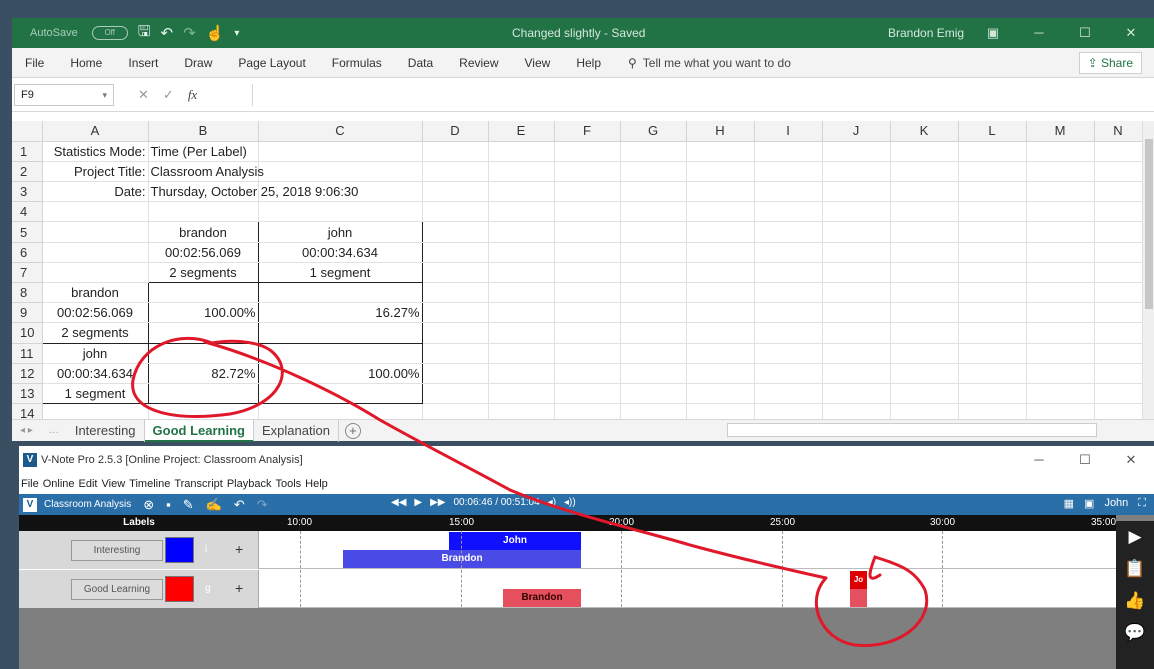  I want to click on segment-john-bottom, so click(858, 598).